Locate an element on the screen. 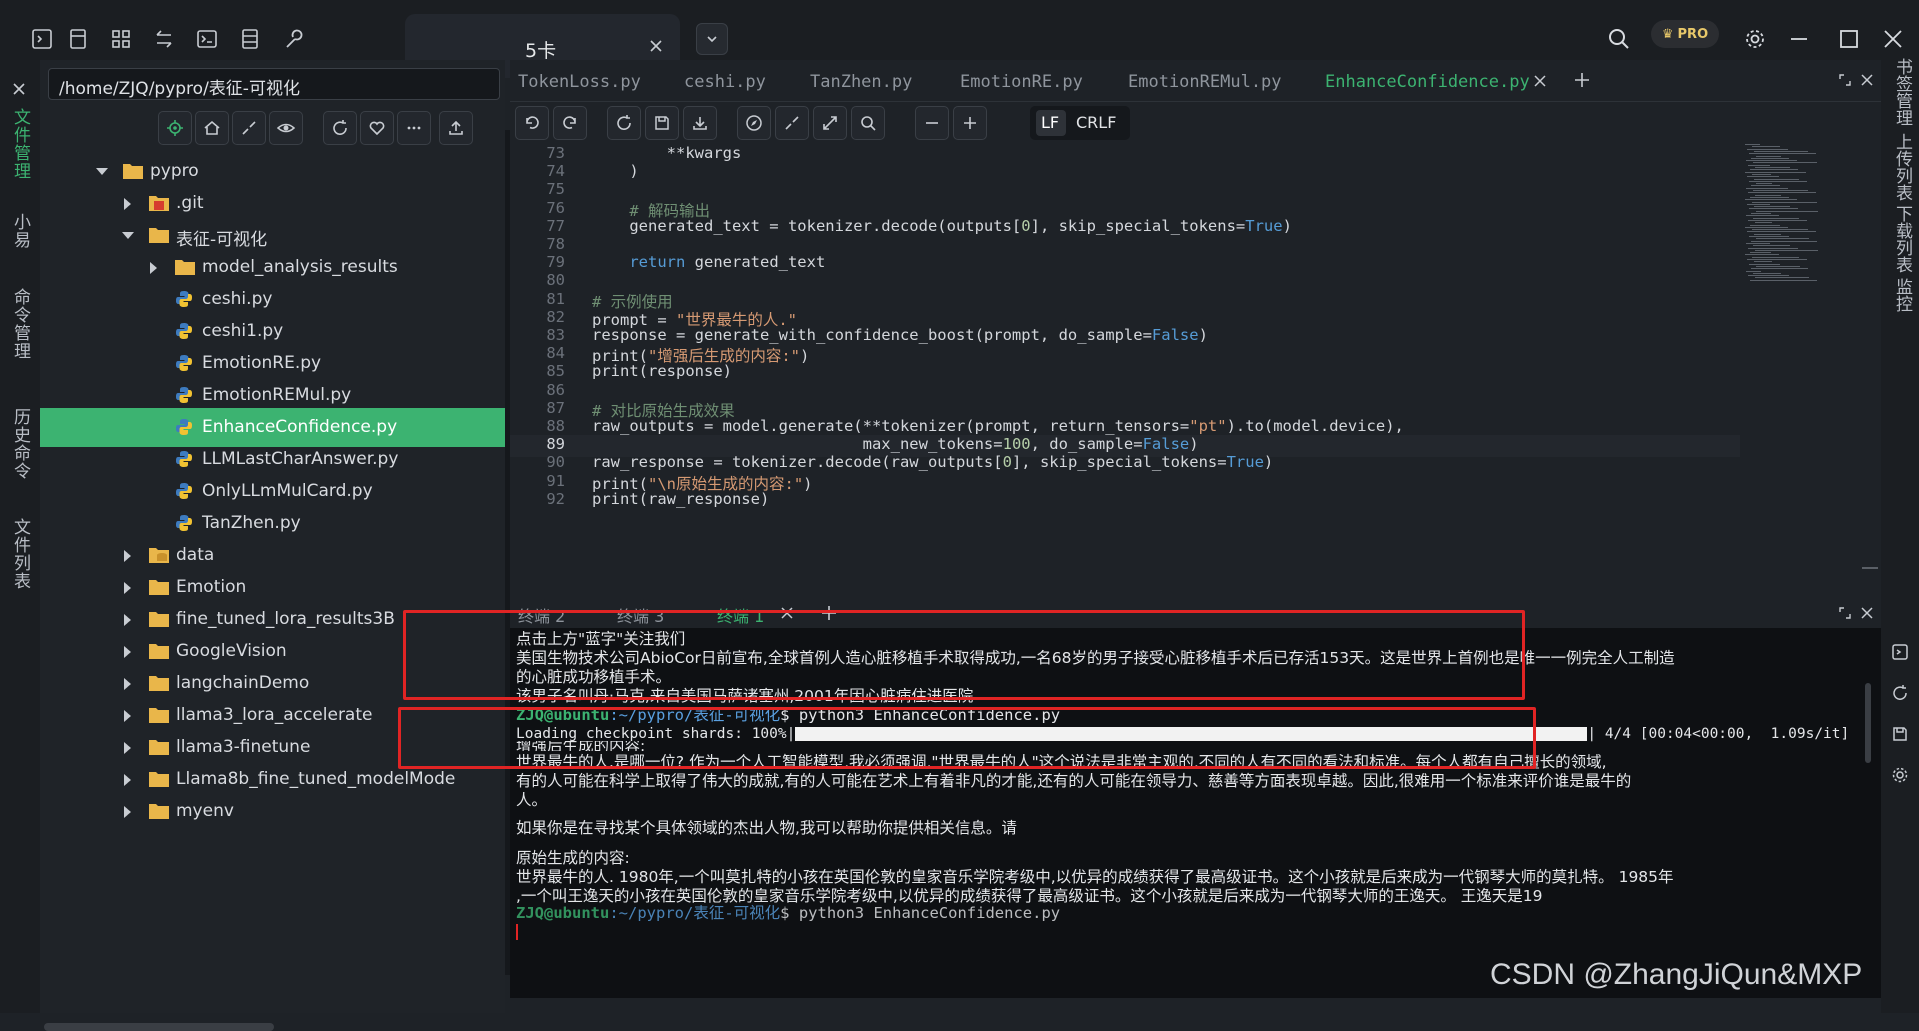  zoom-in-button is located at coordinates (970, 123).